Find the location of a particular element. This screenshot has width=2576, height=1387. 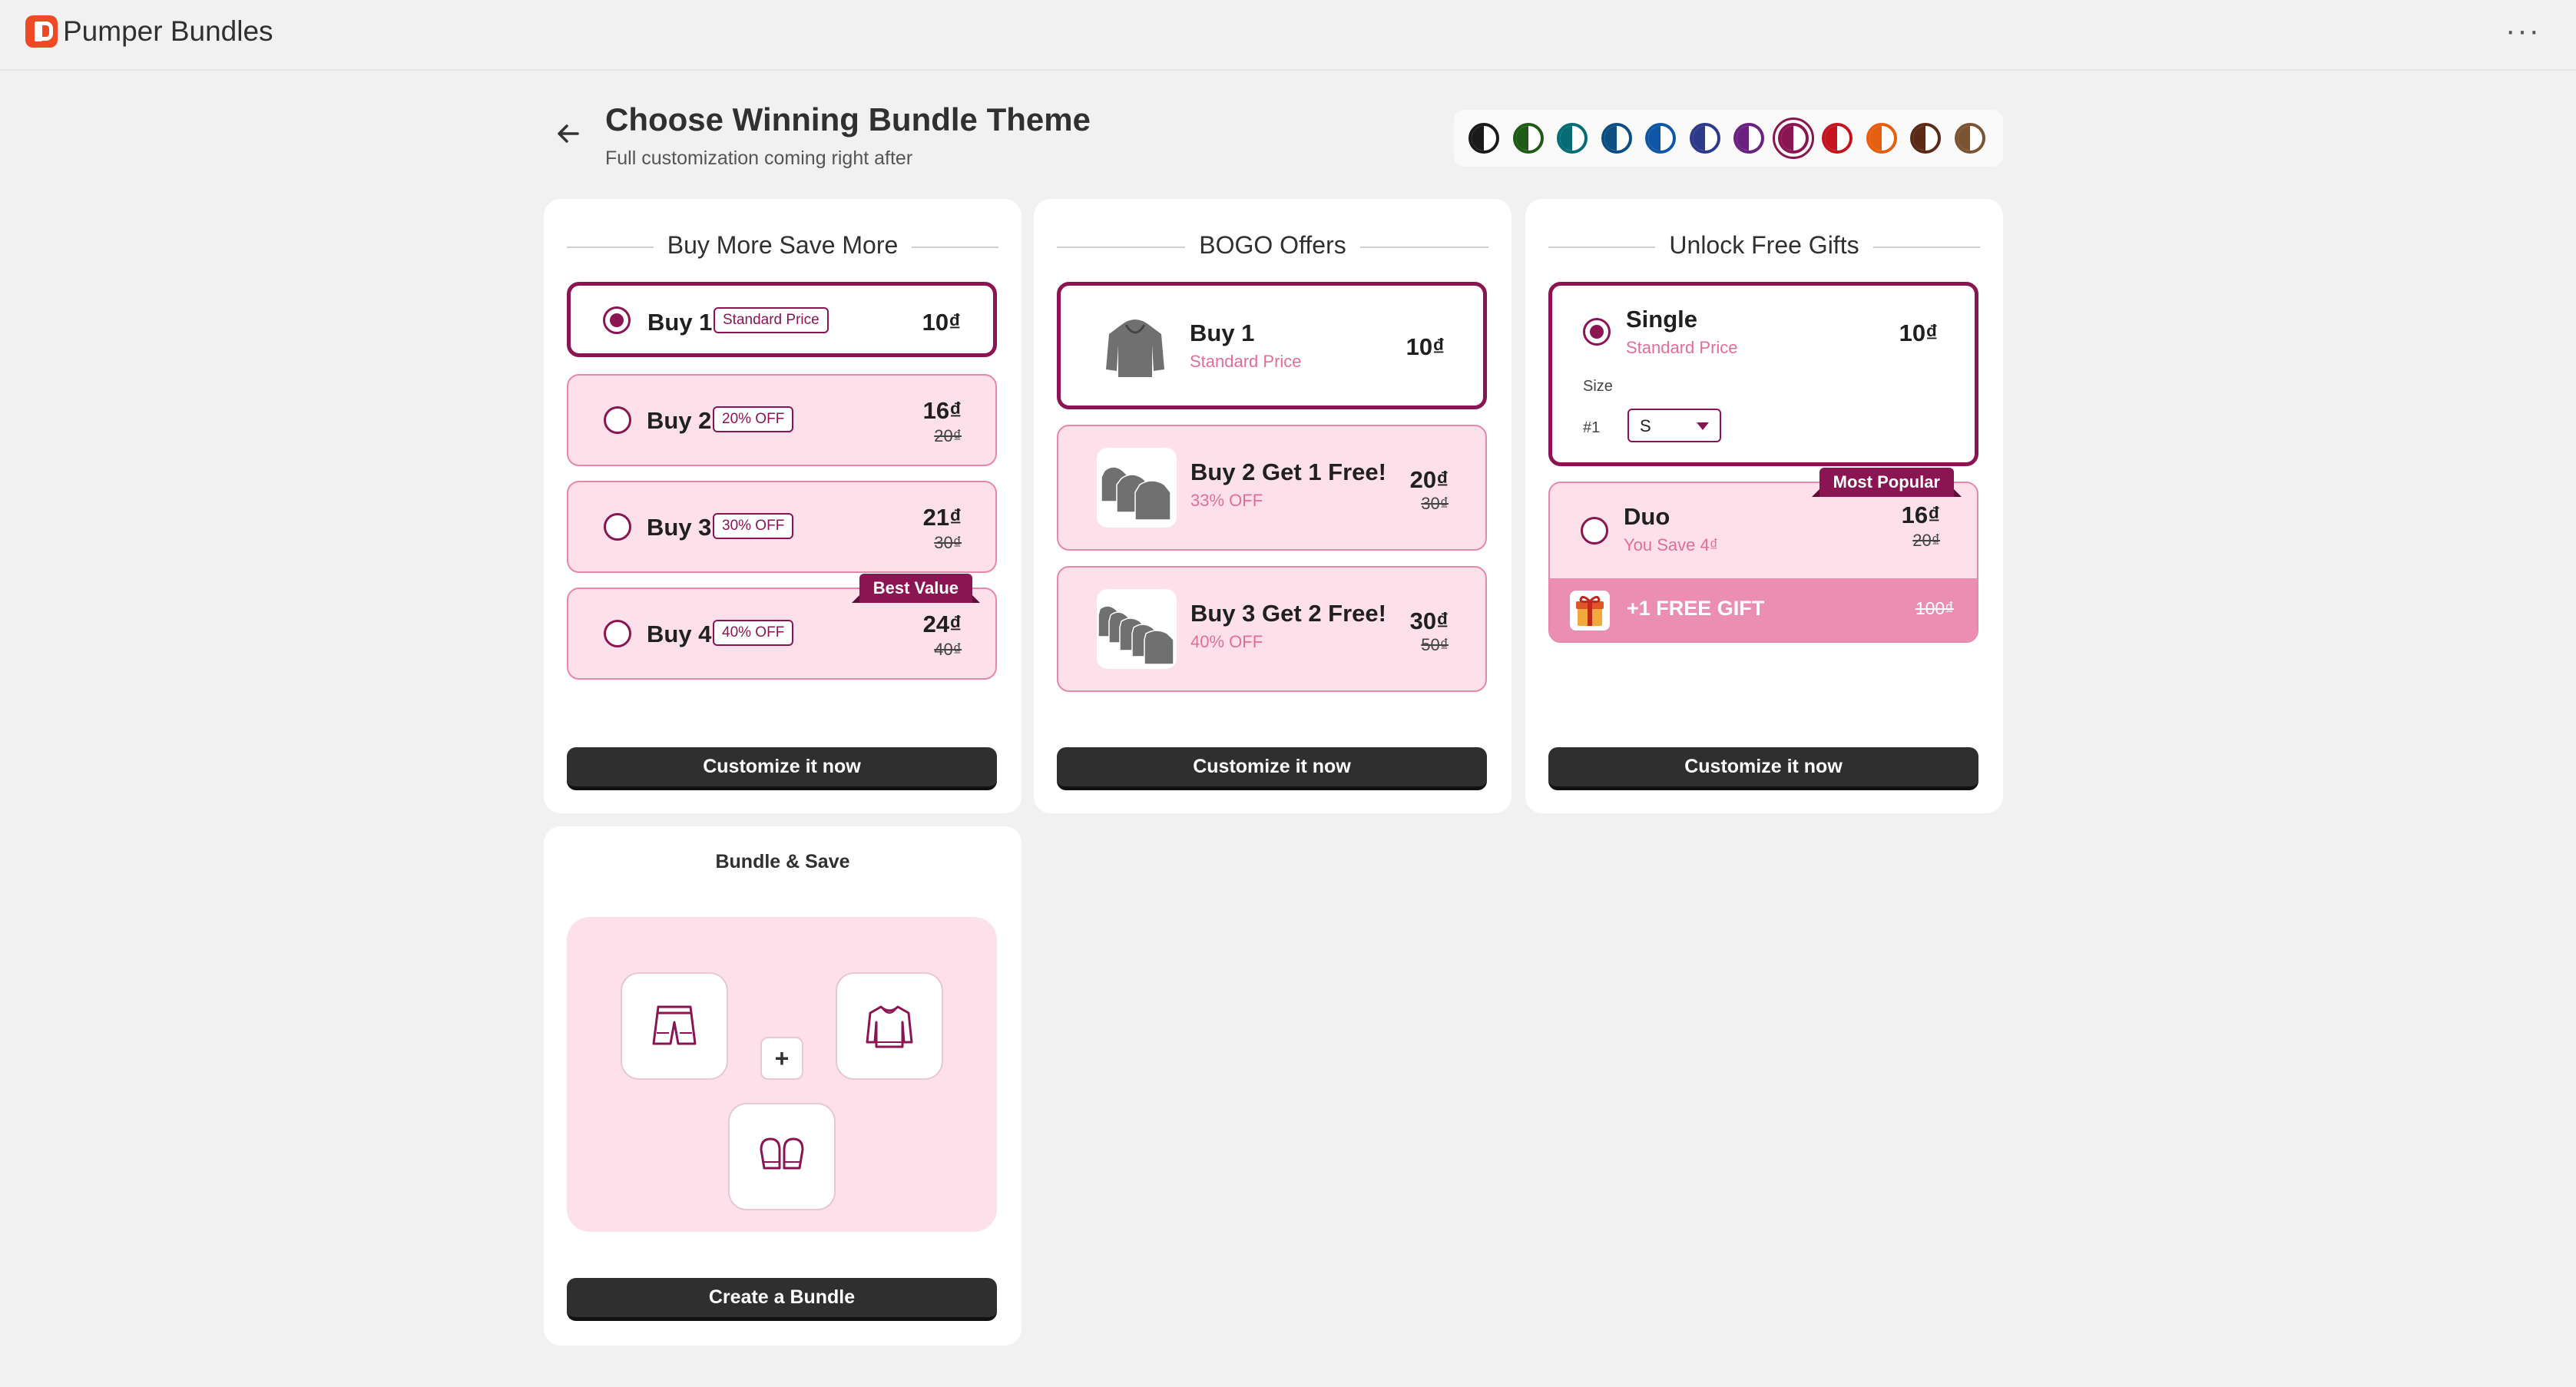

gift-box-icon is located at coordinates (1590, 611).